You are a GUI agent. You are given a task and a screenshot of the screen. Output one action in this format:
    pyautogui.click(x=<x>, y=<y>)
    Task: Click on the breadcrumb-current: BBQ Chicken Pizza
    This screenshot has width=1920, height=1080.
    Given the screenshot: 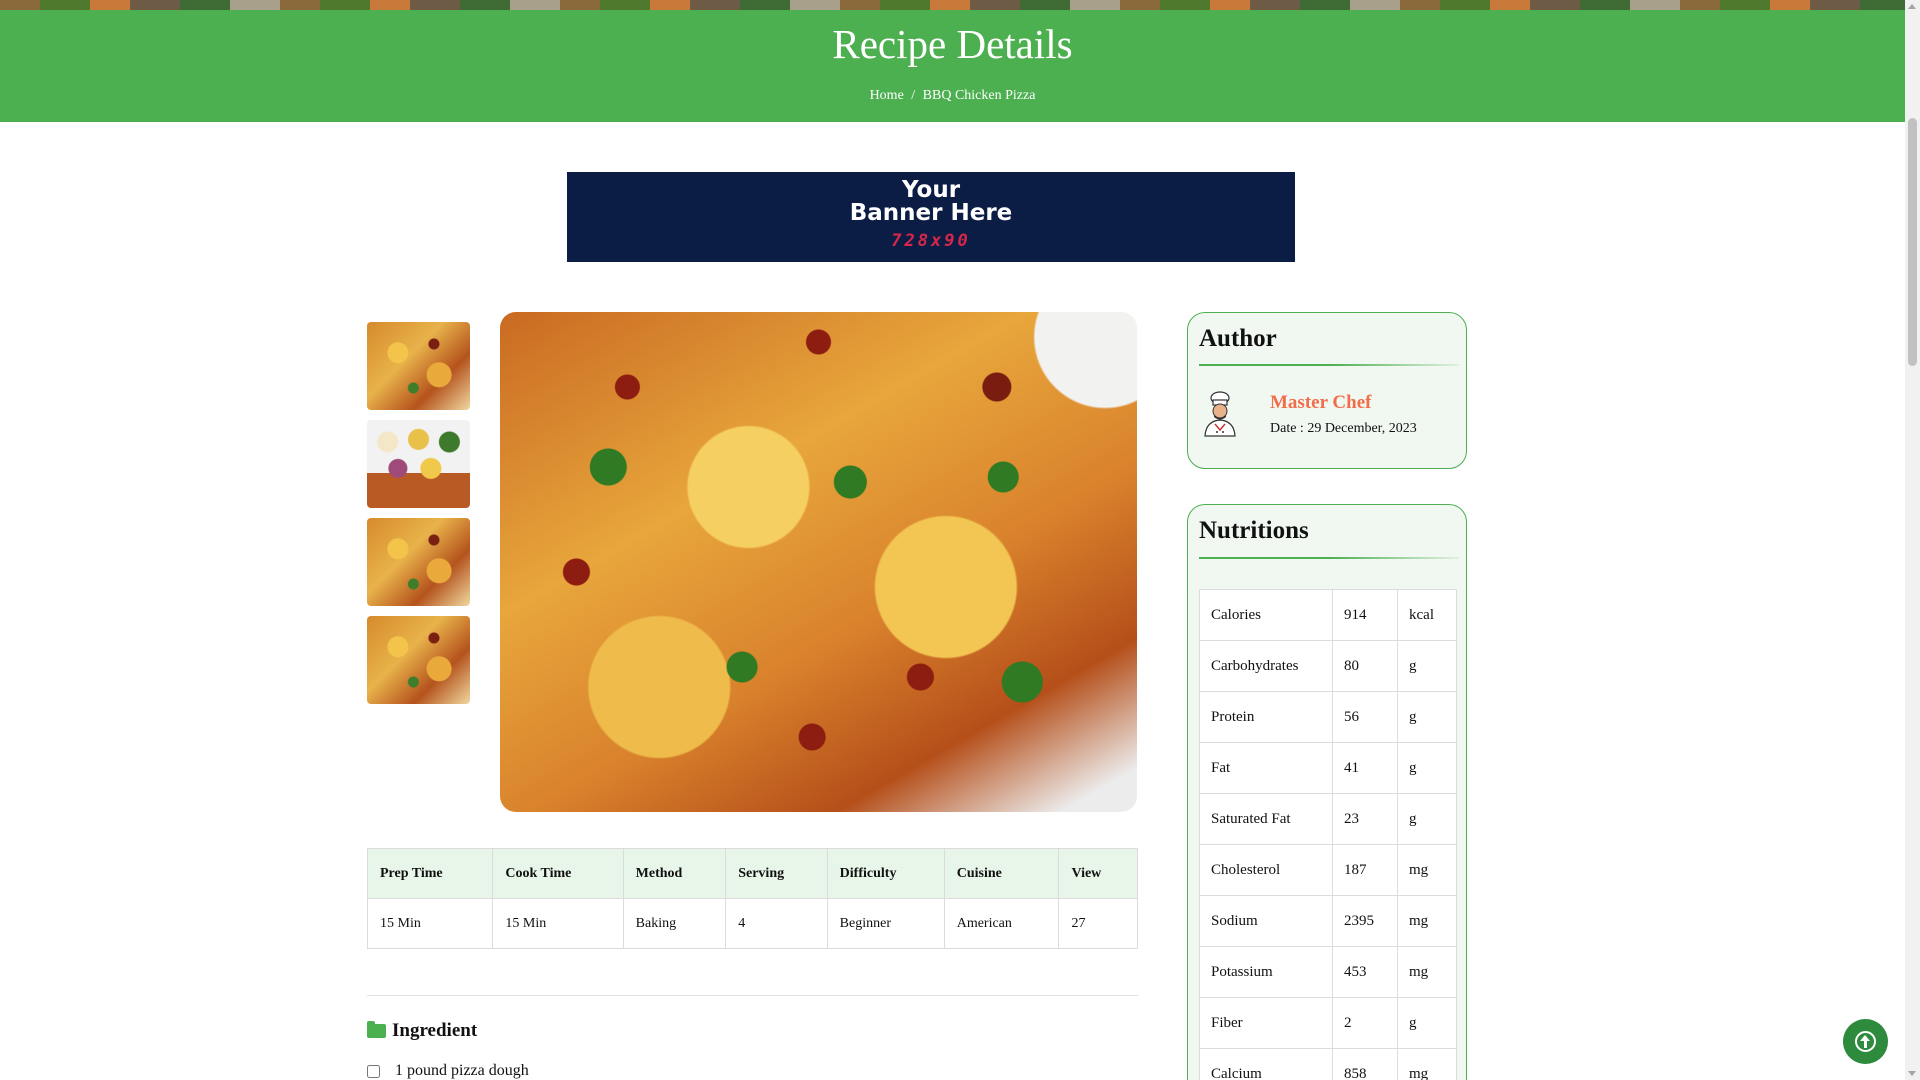 What is the action you would take?
    pyautogui.click(x=979, y=95)
    